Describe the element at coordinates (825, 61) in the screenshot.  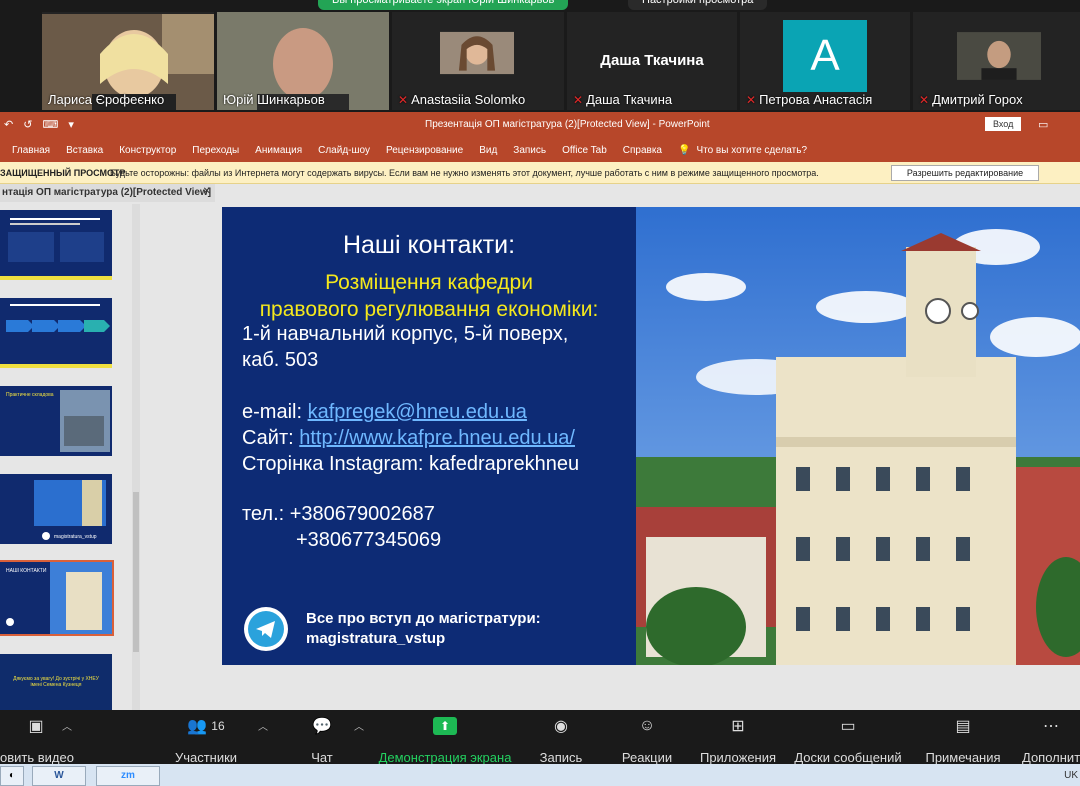
I see `participant-tile: A ✕ Петрова Анастасія` at that location.